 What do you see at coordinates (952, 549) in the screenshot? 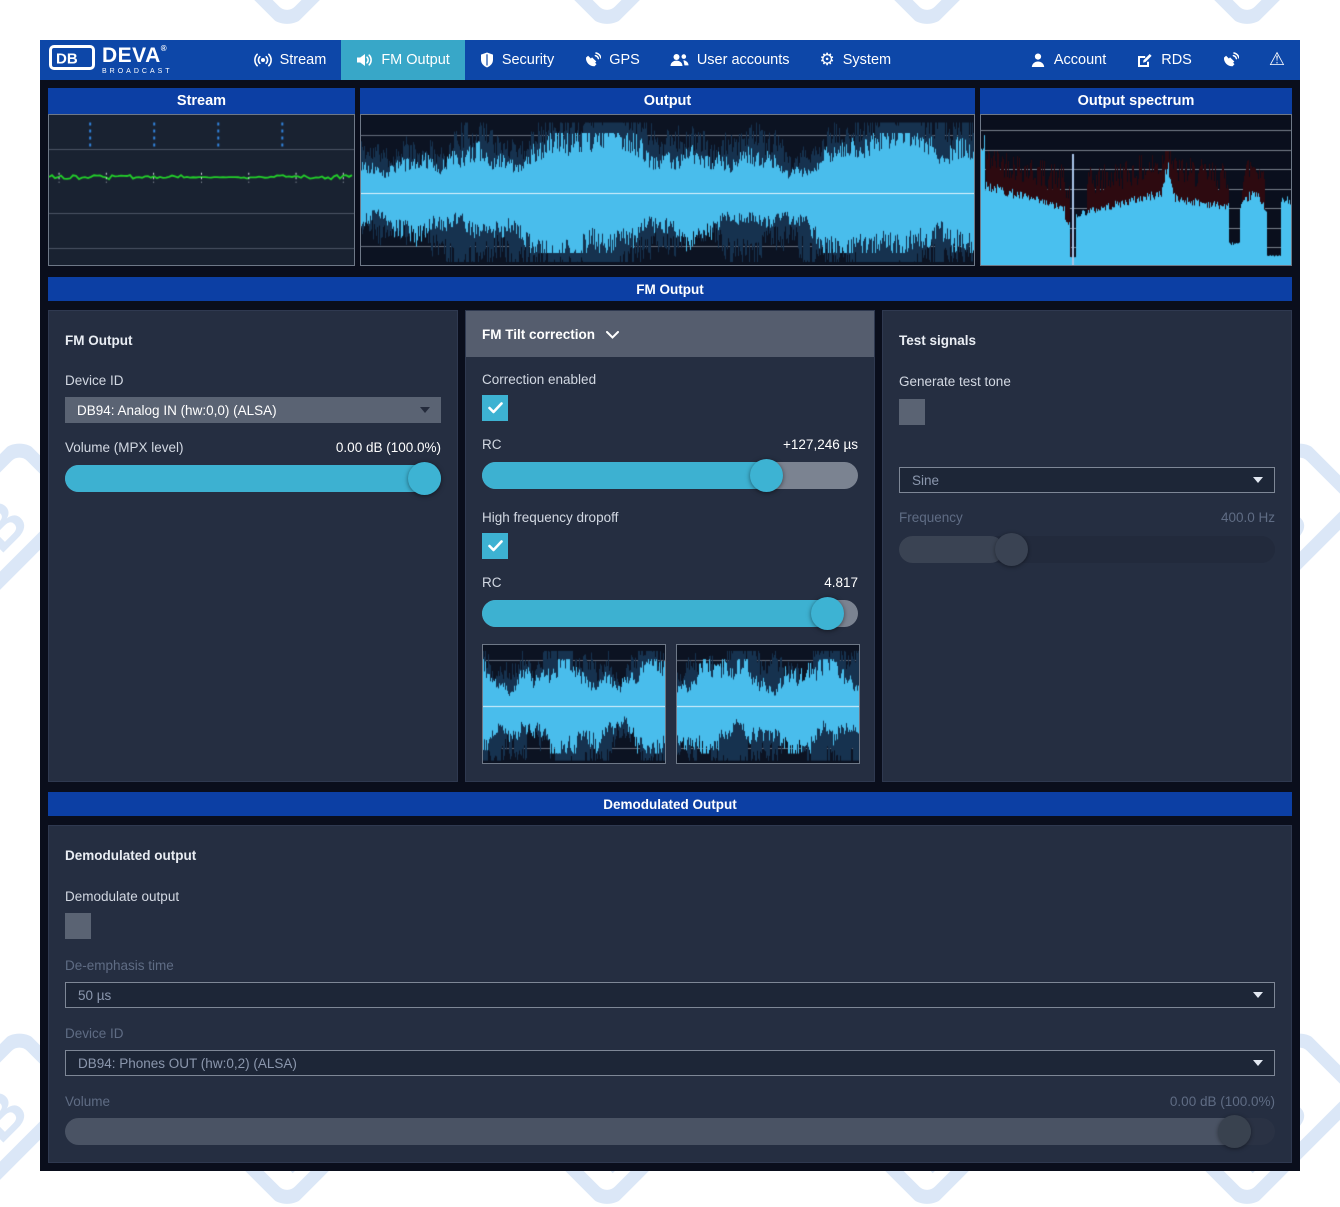
I see `frequency-slider-fill` at bounding box center [952, 549].